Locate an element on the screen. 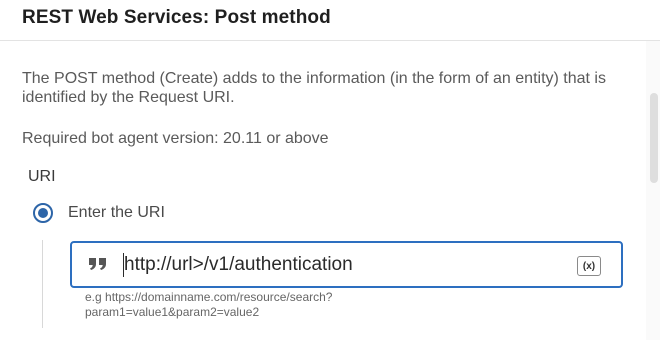 The image size is (660, 340). enter-uri-label: Enter the URI is located at coordinates (116, 212).